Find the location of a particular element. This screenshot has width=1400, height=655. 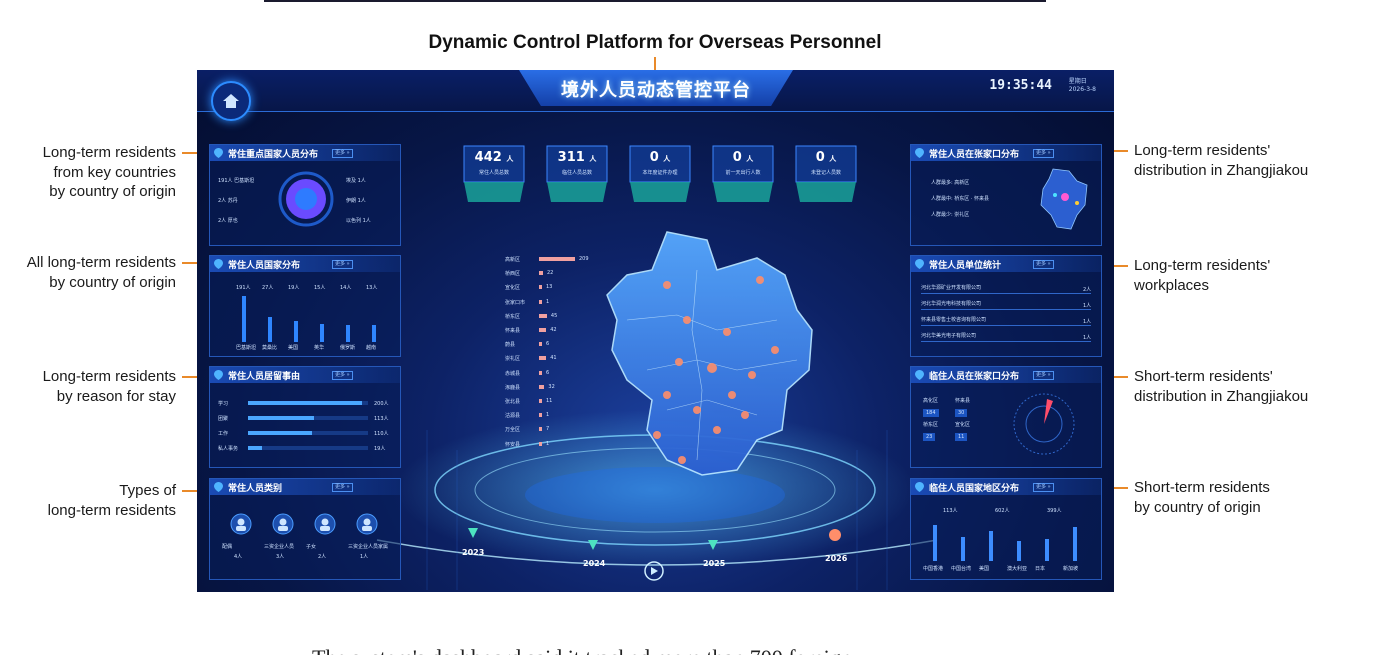

panel-title: 常住人员国家分布 is located at coordinates (264, 266).